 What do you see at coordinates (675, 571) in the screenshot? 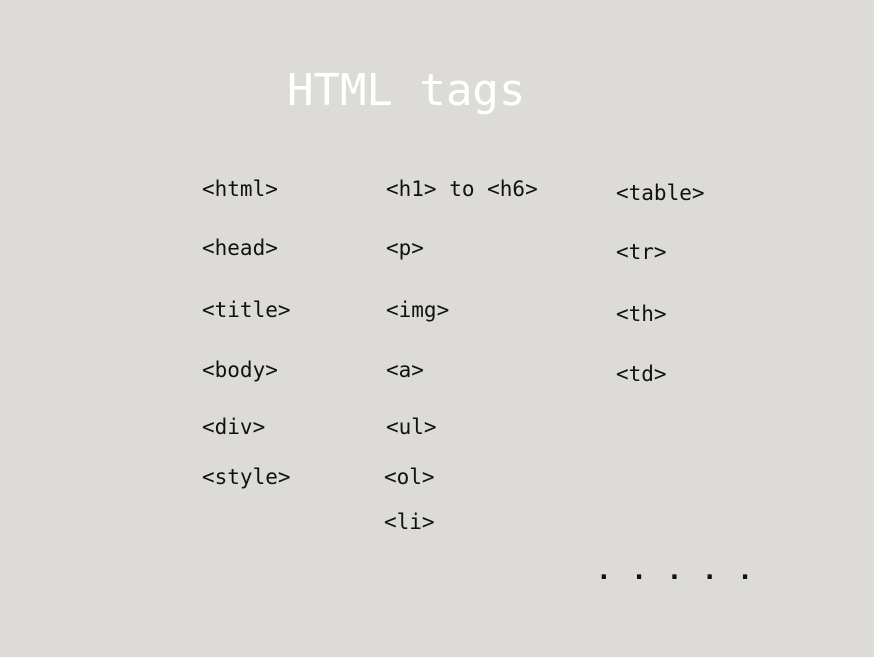
I see `ellipsis: . . . . .` at bounding box center [675, 571].